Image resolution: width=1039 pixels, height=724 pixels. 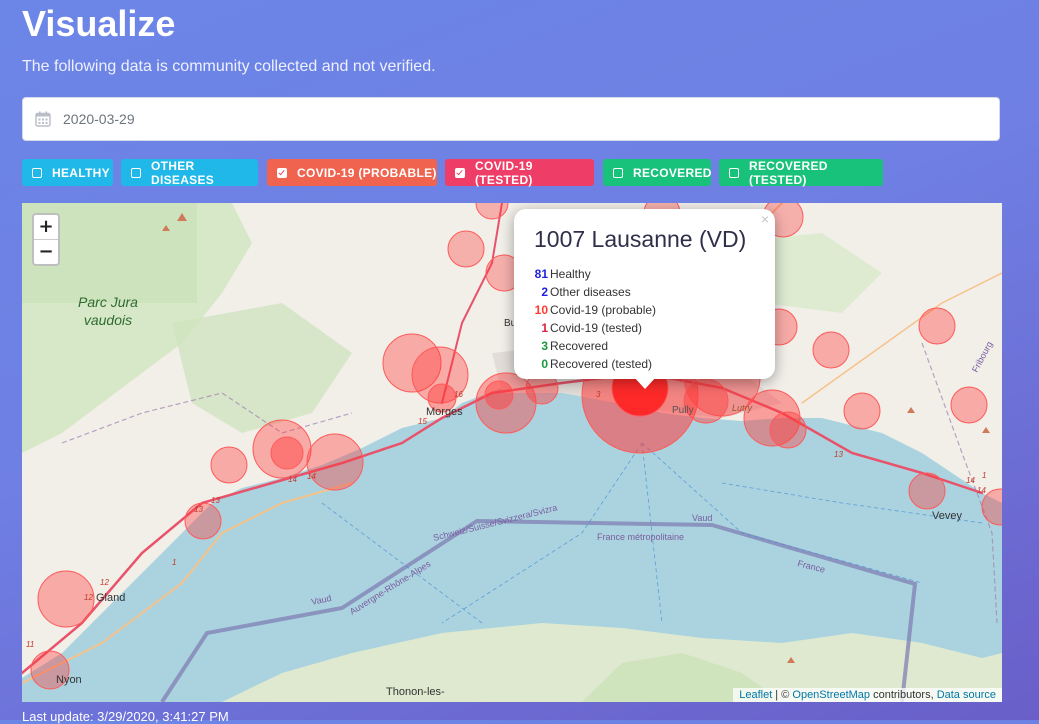 I want to click on filter-label: RECOVERED, so click(x=672, y=172).